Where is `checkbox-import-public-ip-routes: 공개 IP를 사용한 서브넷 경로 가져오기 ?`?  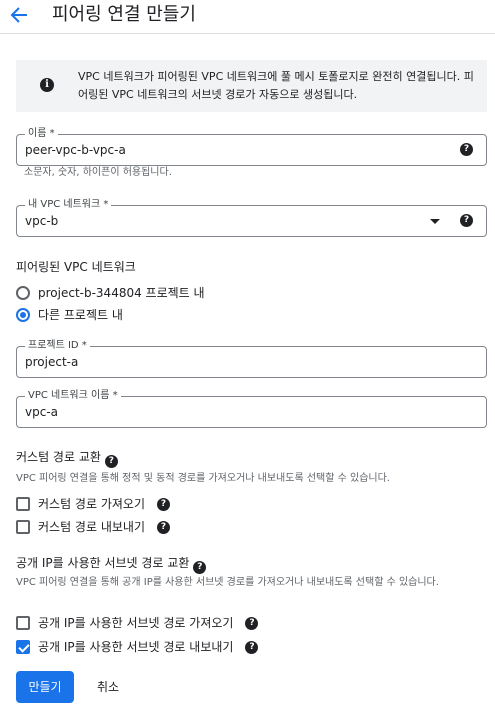
checkbox-import-public-ip-routes: 공개 IP를 사용한 서브넷 경로 가져오기 ? is located at coordinates (137, 623).